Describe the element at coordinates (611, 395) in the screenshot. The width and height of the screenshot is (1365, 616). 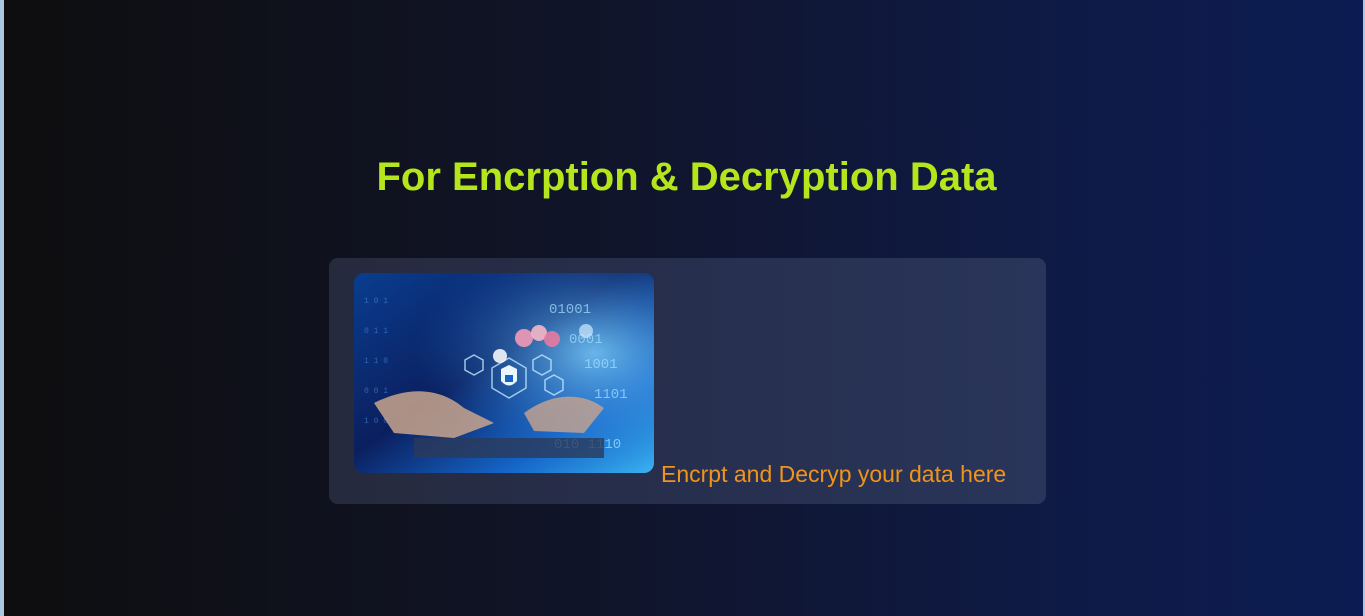
I see `svg-text: 1101` at that location.